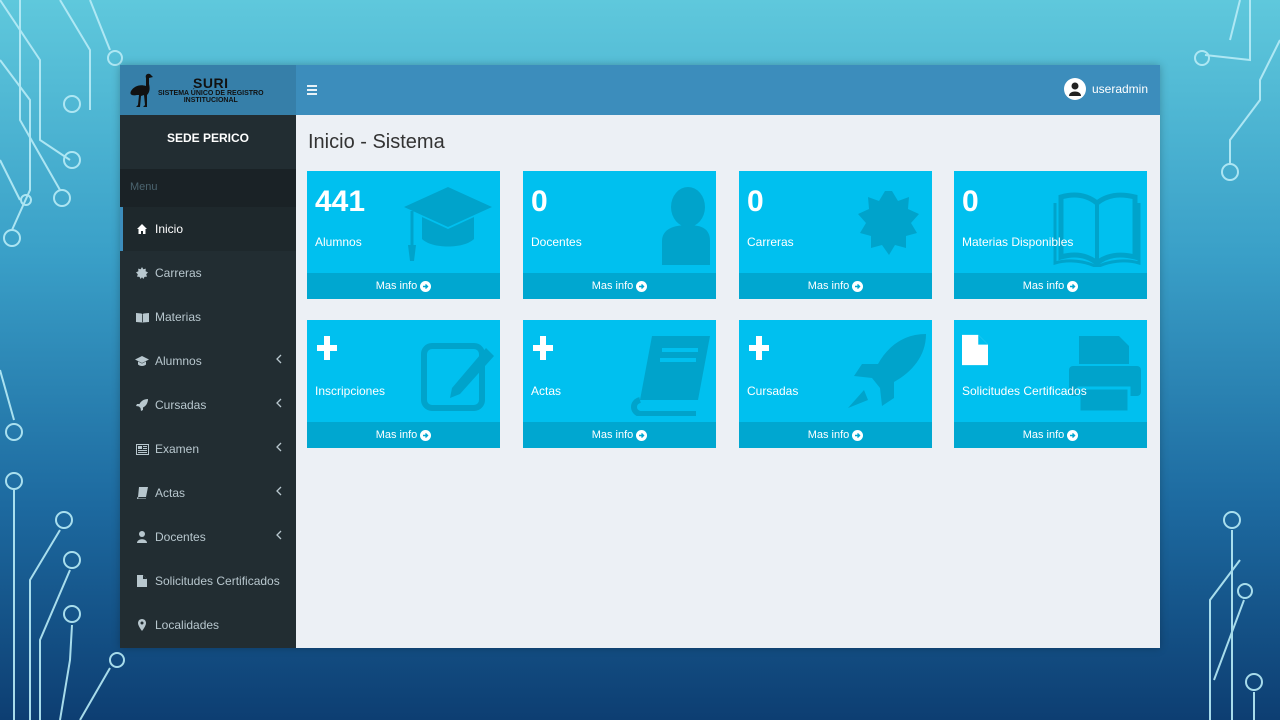  Describe the element at coordinates (1018, 242) in the screenshot. I see `box-label: Materias Disponibles` at that location.